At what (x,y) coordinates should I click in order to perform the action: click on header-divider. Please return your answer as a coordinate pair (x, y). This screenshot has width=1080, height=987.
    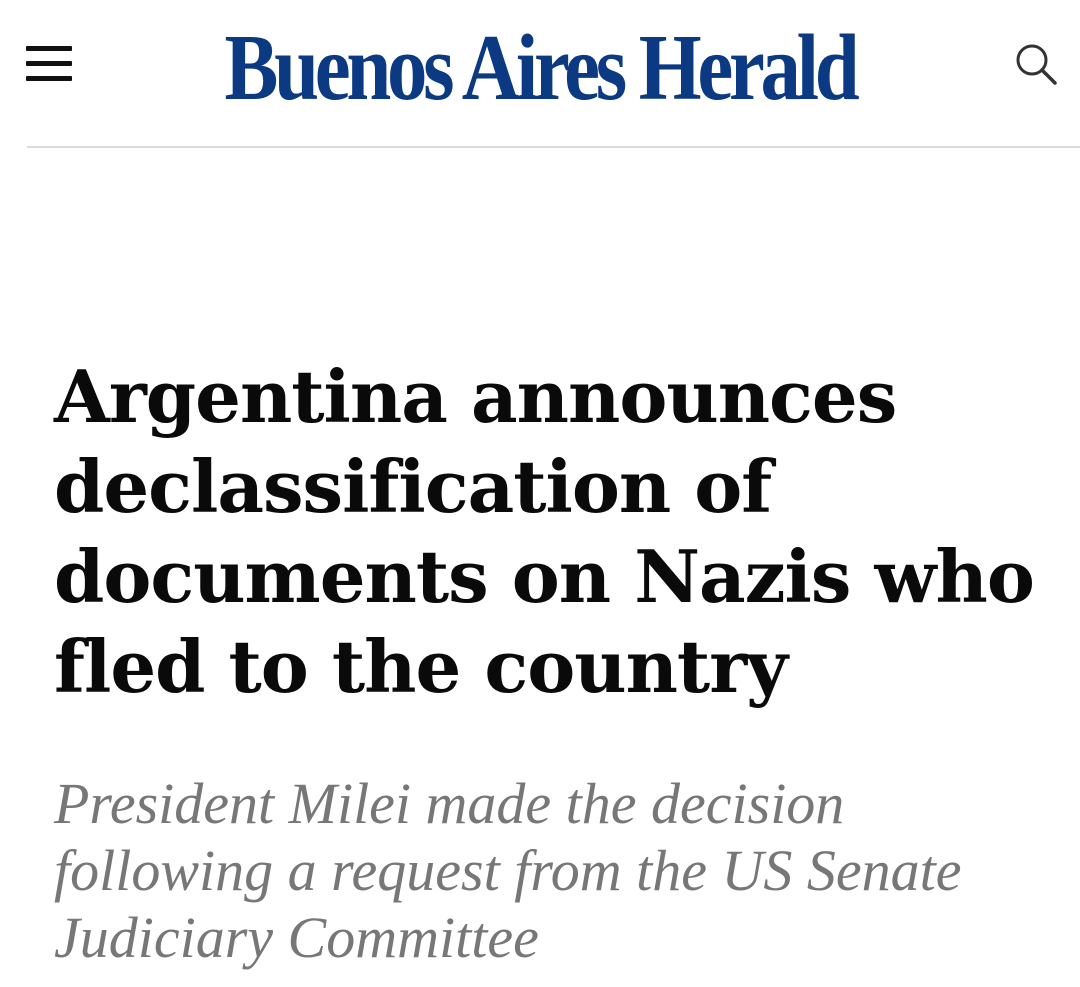
    Looking at the image, I should click on (553, 147).